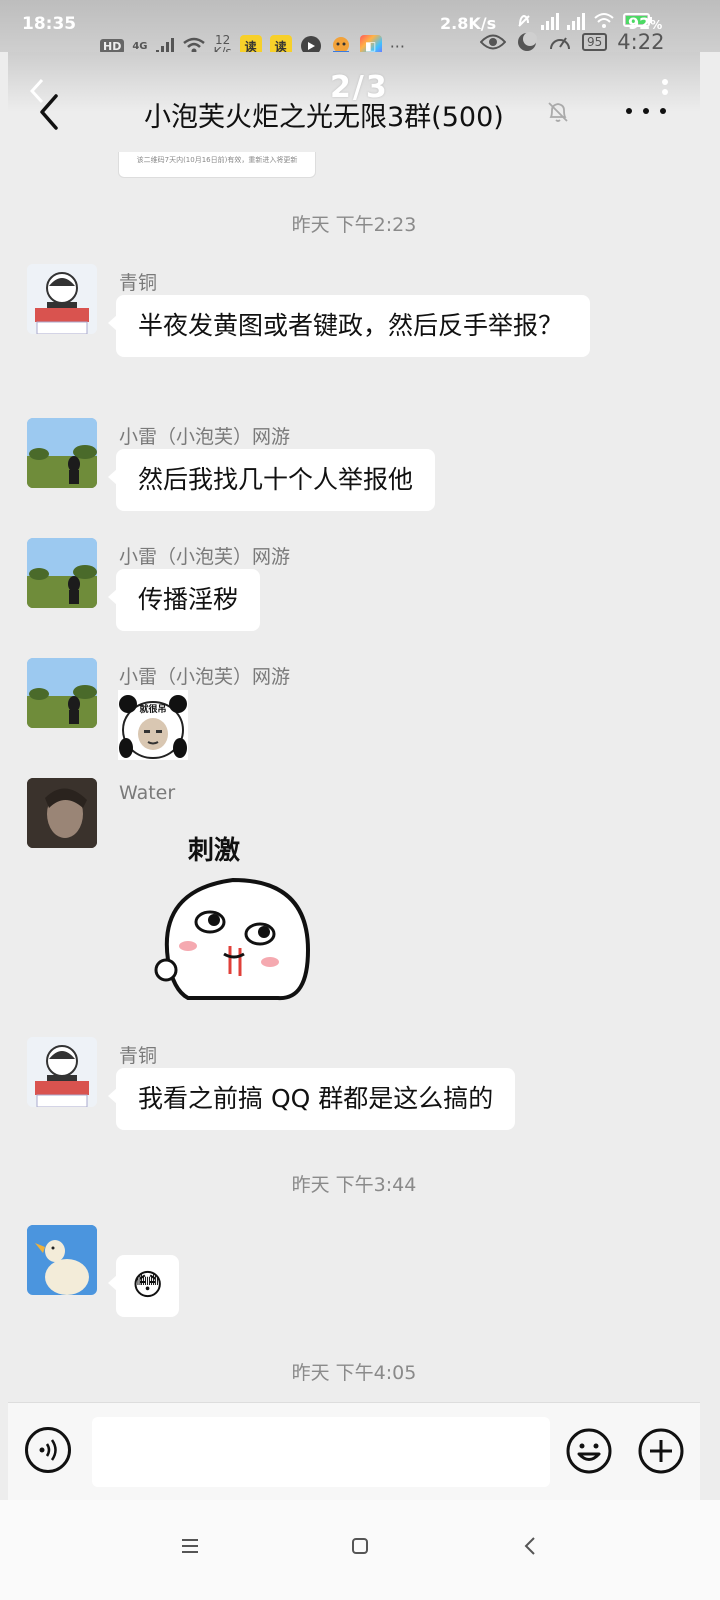  Describe the element at coordinates (271, 480) in the screenshot. I see `message-bubble: 然后我找几十个人举报他` at that location.